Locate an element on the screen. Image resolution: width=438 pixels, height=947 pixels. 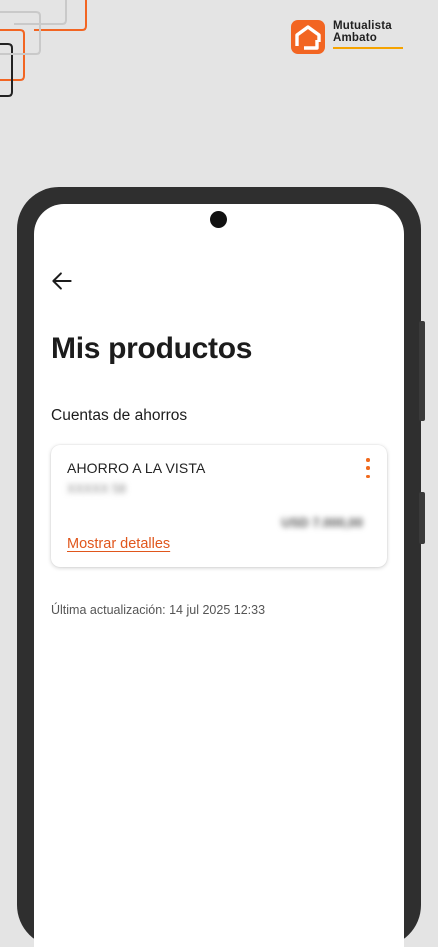
section-title-savings: Cuentas de ahorros is located at coordinates (119, 415).